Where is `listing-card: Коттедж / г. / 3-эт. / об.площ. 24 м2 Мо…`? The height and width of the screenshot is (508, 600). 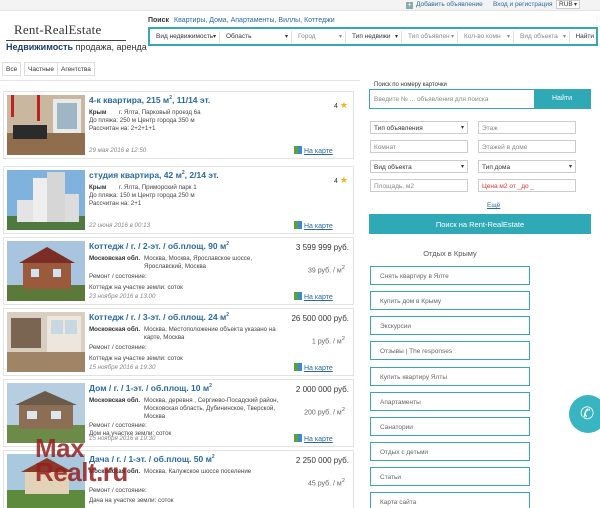 listing-card: Коттедж / г. / 3-эт. / об.площ. 24 м2 Мо… is located at coordinates (178, 342).